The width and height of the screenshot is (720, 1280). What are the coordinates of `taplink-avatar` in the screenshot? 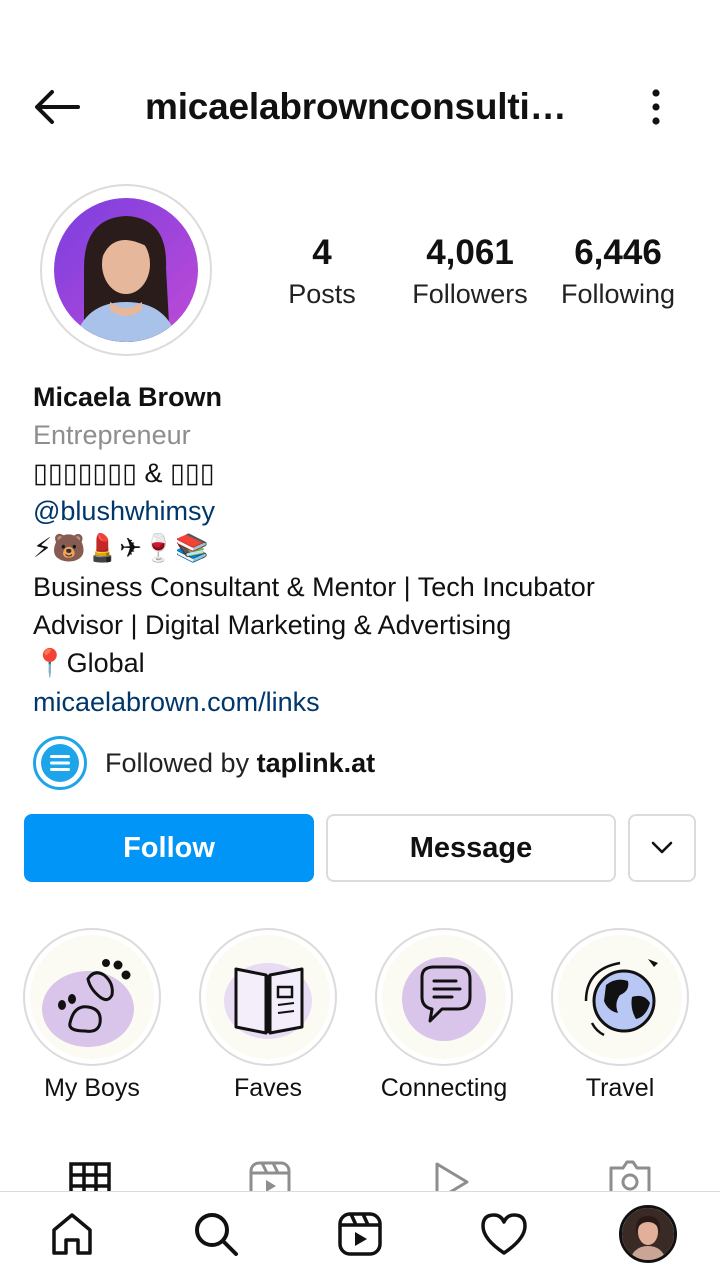 It's located at (60, 763).